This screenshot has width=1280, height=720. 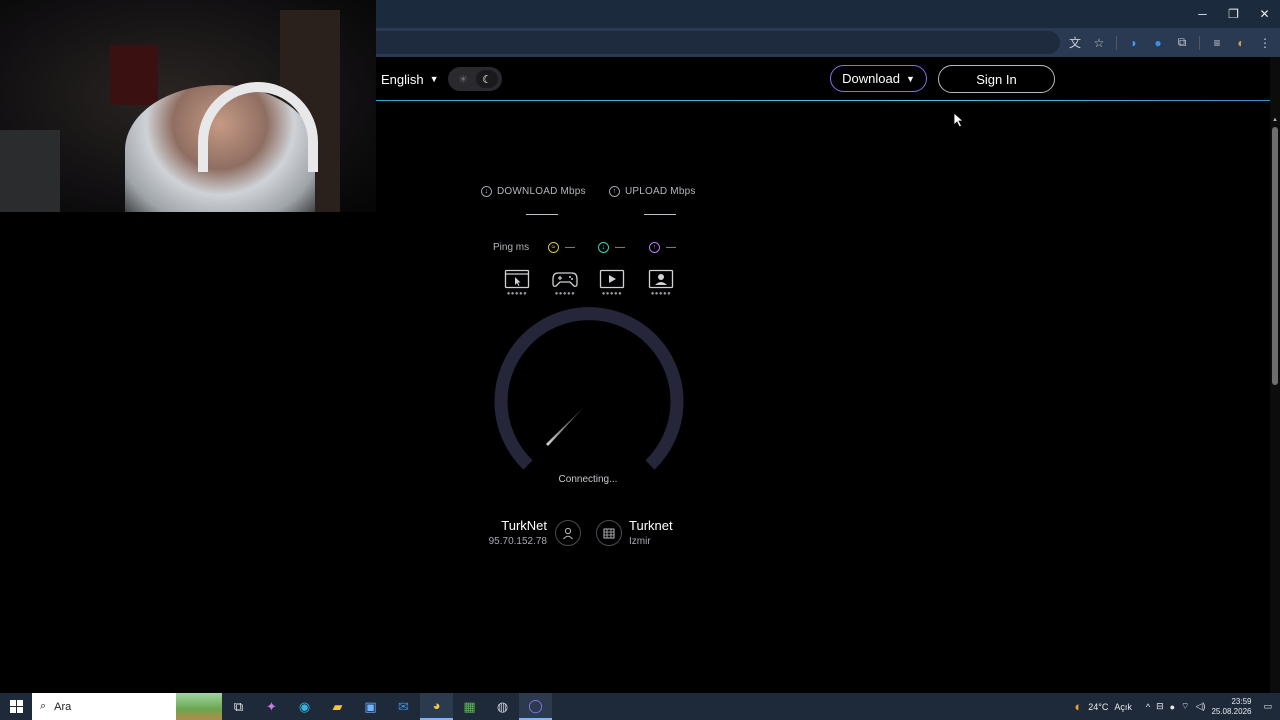 What do you see at coordinates (570, 247) in the screenshot?
I see `ping-idle-value: —` at bounding box center [570, 247].